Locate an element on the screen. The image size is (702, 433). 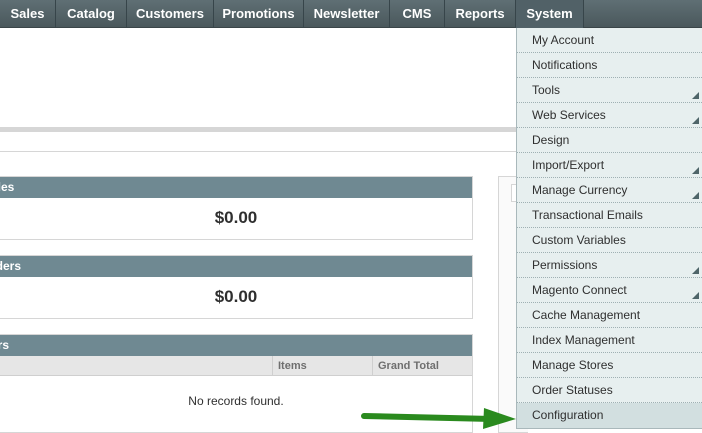
menu-item-cache-management: Cache Management is located at coordinates (609, 315).